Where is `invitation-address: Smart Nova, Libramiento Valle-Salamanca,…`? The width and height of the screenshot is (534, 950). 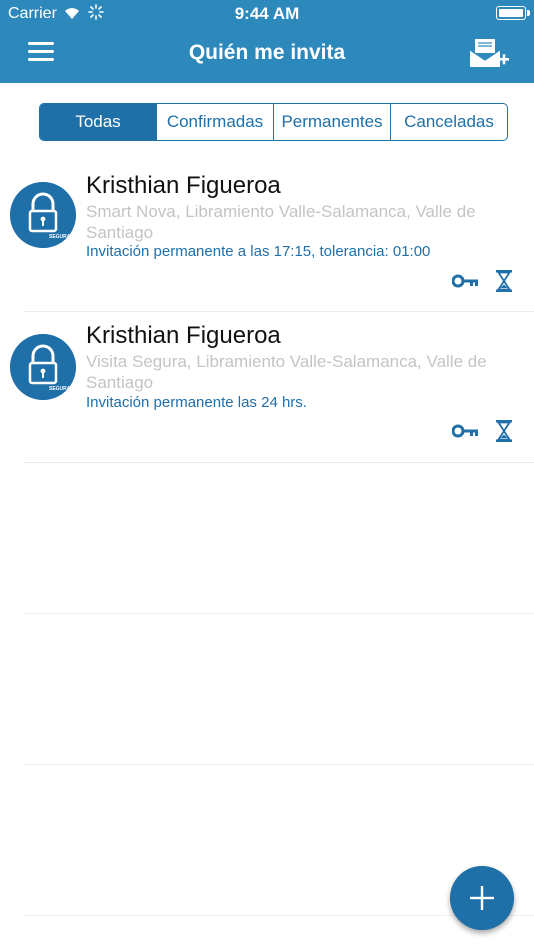 invitation-address: Smart Nova, Libramiento Valle-Salamanca,… is located at coordinates (281, 222).